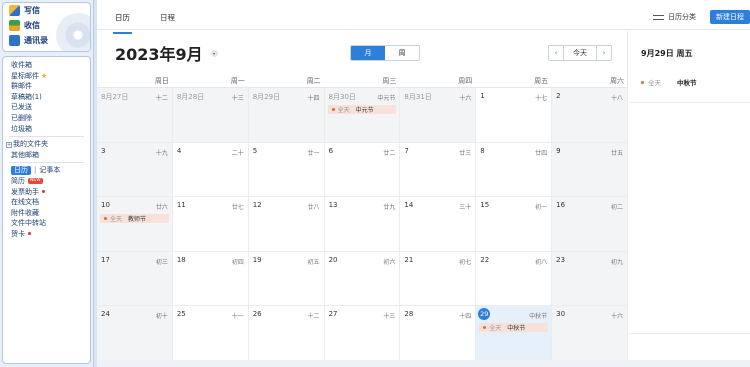  What do you see at coordinates (46, 213) in the screenshot?
I see `app-attachments: 附件收藏` at bounding box center [46, 213].